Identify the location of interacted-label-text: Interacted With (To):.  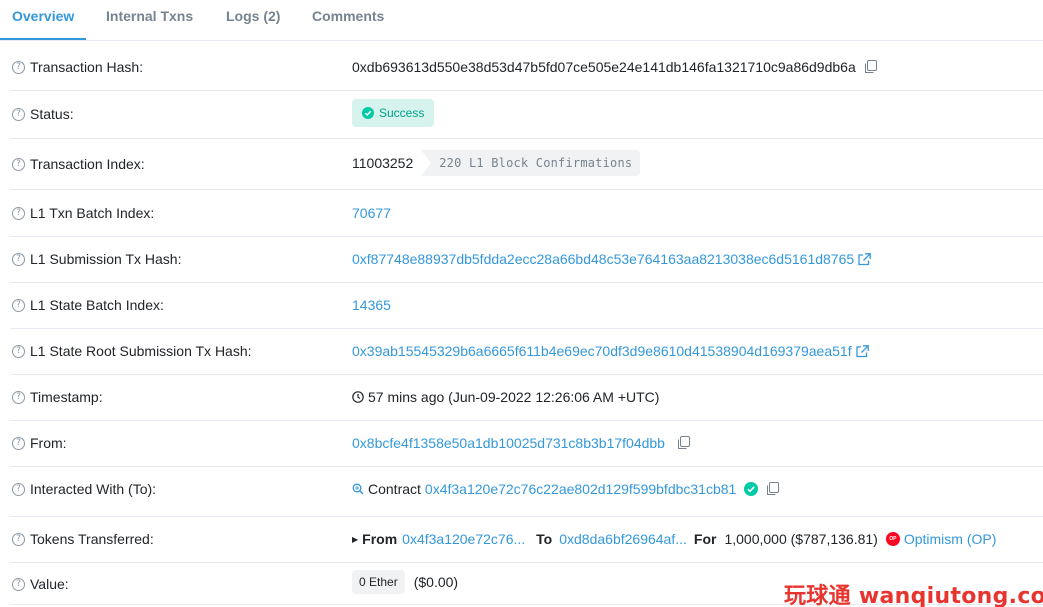
(93, 489).